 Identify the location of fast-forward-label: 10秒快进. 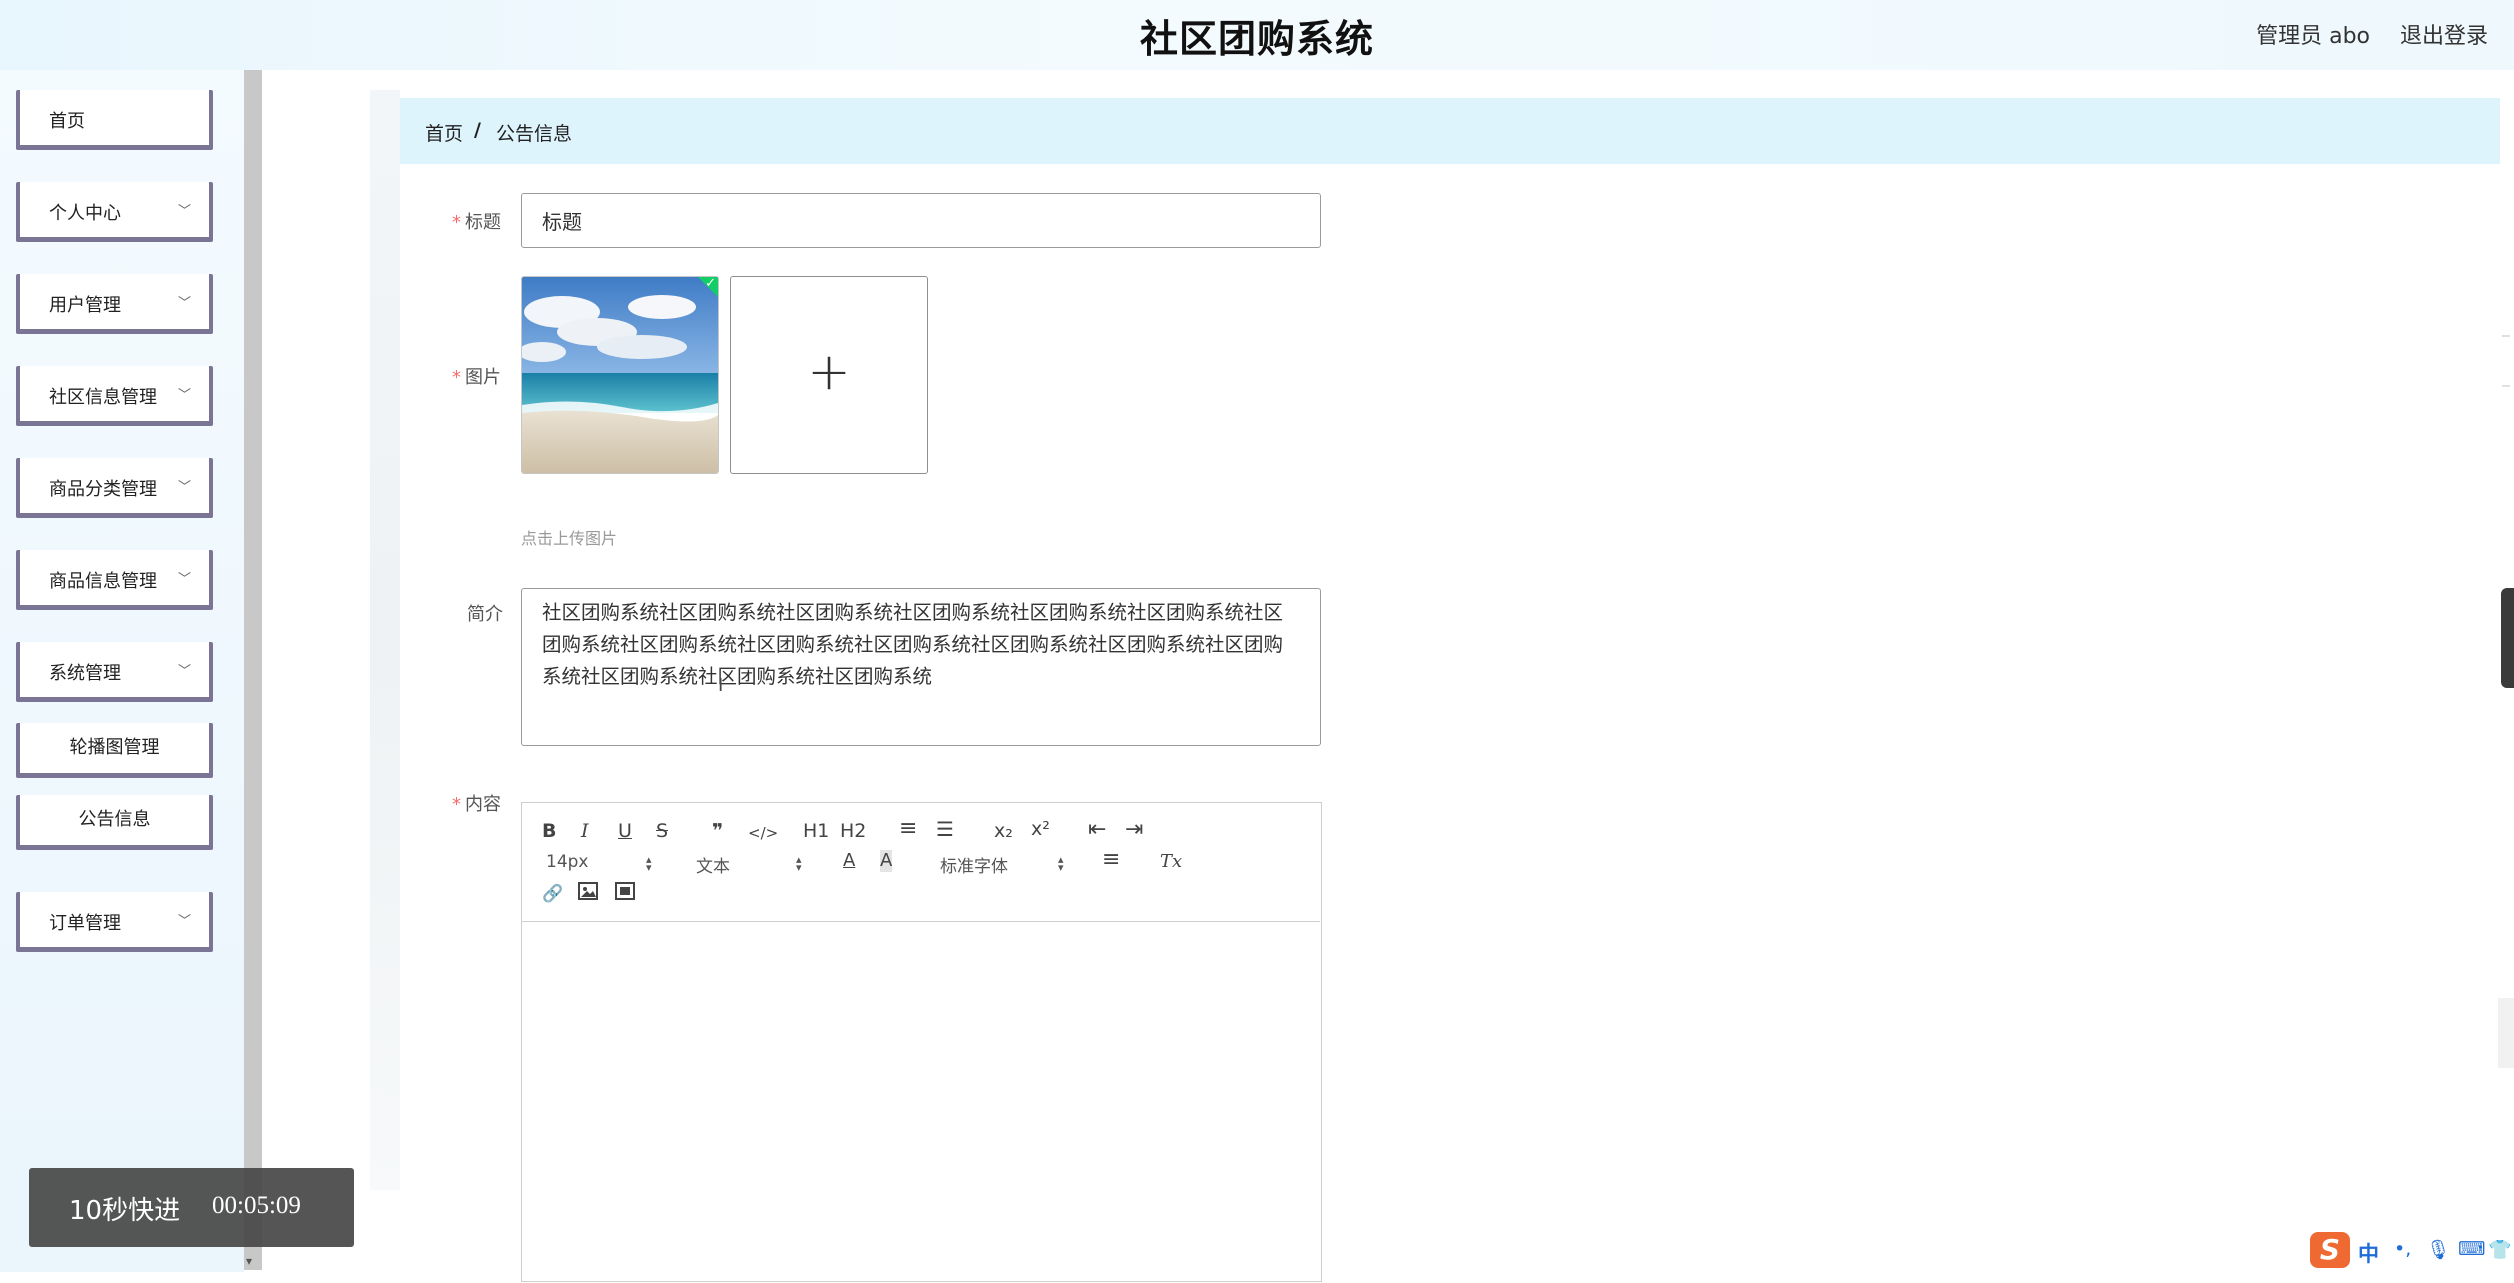
(124, 1208).